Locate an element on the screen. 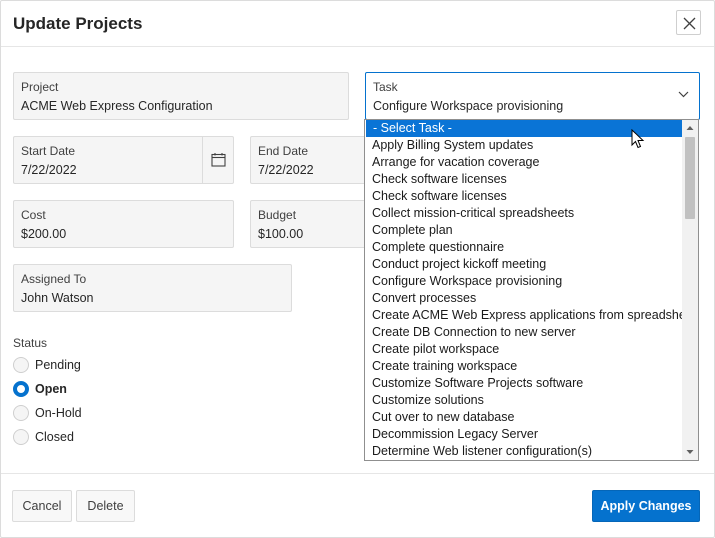 The width and height of the screenshot is (715, 538). assigned-to-label: Assigned To is located at coordinates (54, 279).